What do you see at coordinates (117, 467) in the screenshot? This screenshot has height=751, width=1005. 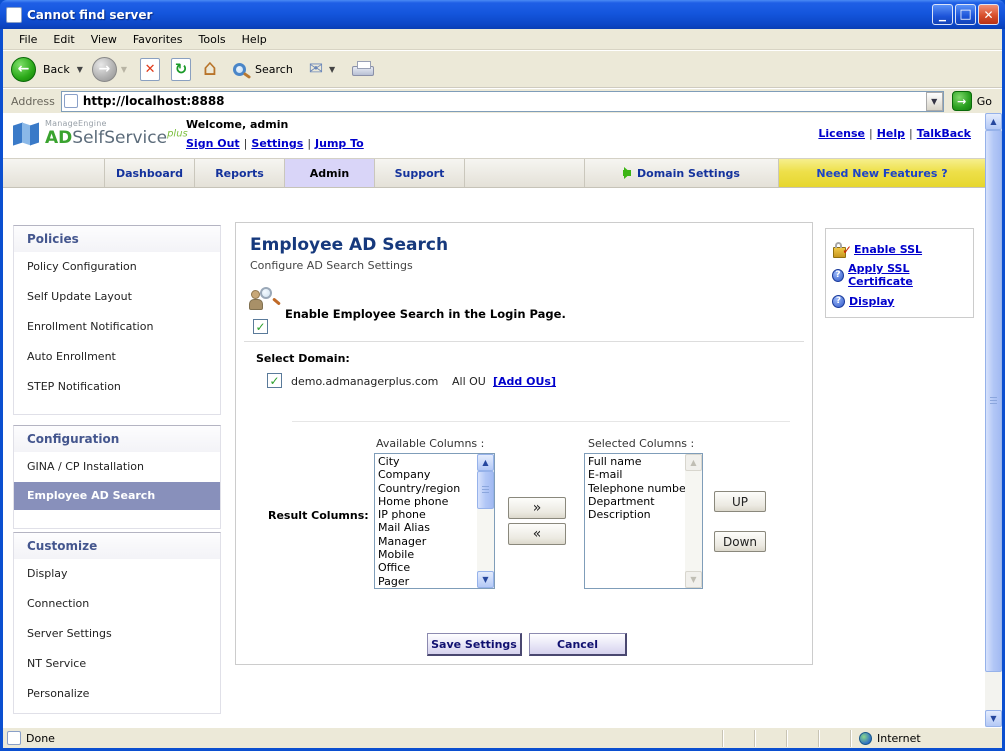 I see `sidebar-item-gina-cp-installation: GINA / CP Installation` at bounding box center [117, 467].